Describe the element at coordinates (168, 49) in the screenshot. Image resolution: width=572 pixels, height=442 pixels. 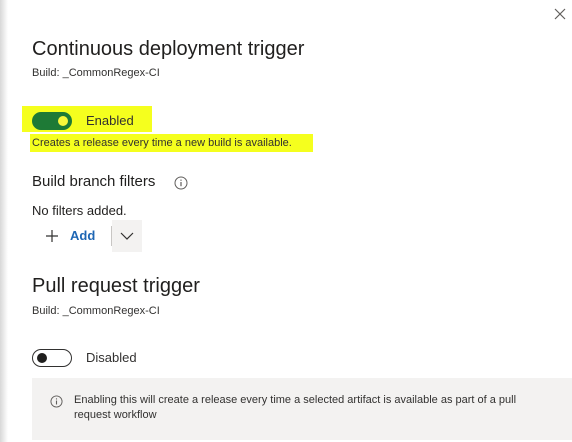
I see `cd-trigger-title: Continuous deployment trigger` at that location.